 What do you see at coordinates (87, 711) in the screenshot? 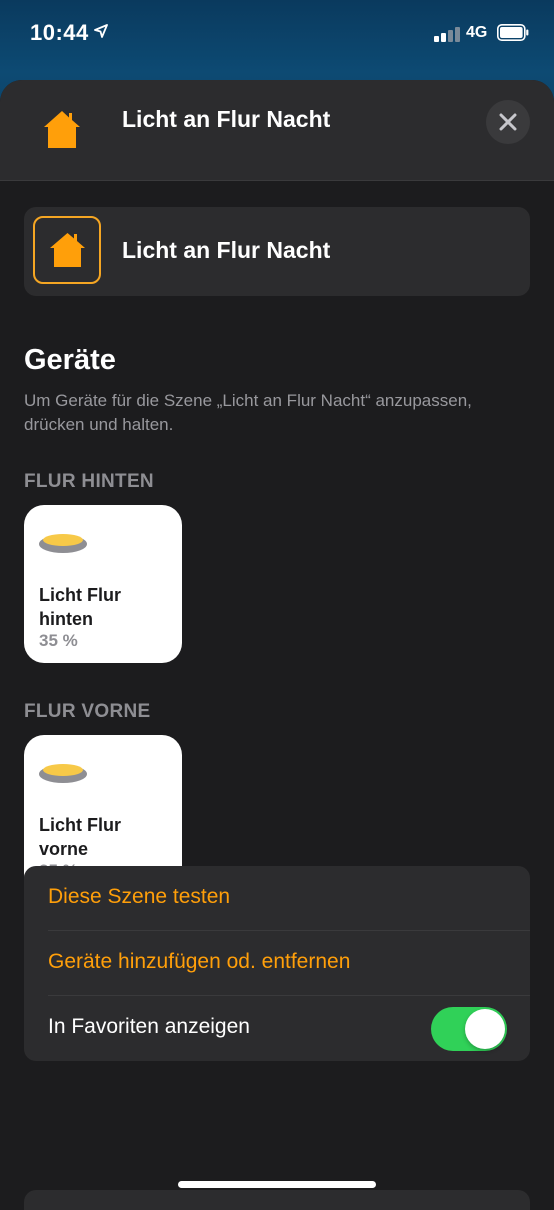
I see `group-label-flur-vorne: FLUR VORNE` at bounding box center [87, 711].